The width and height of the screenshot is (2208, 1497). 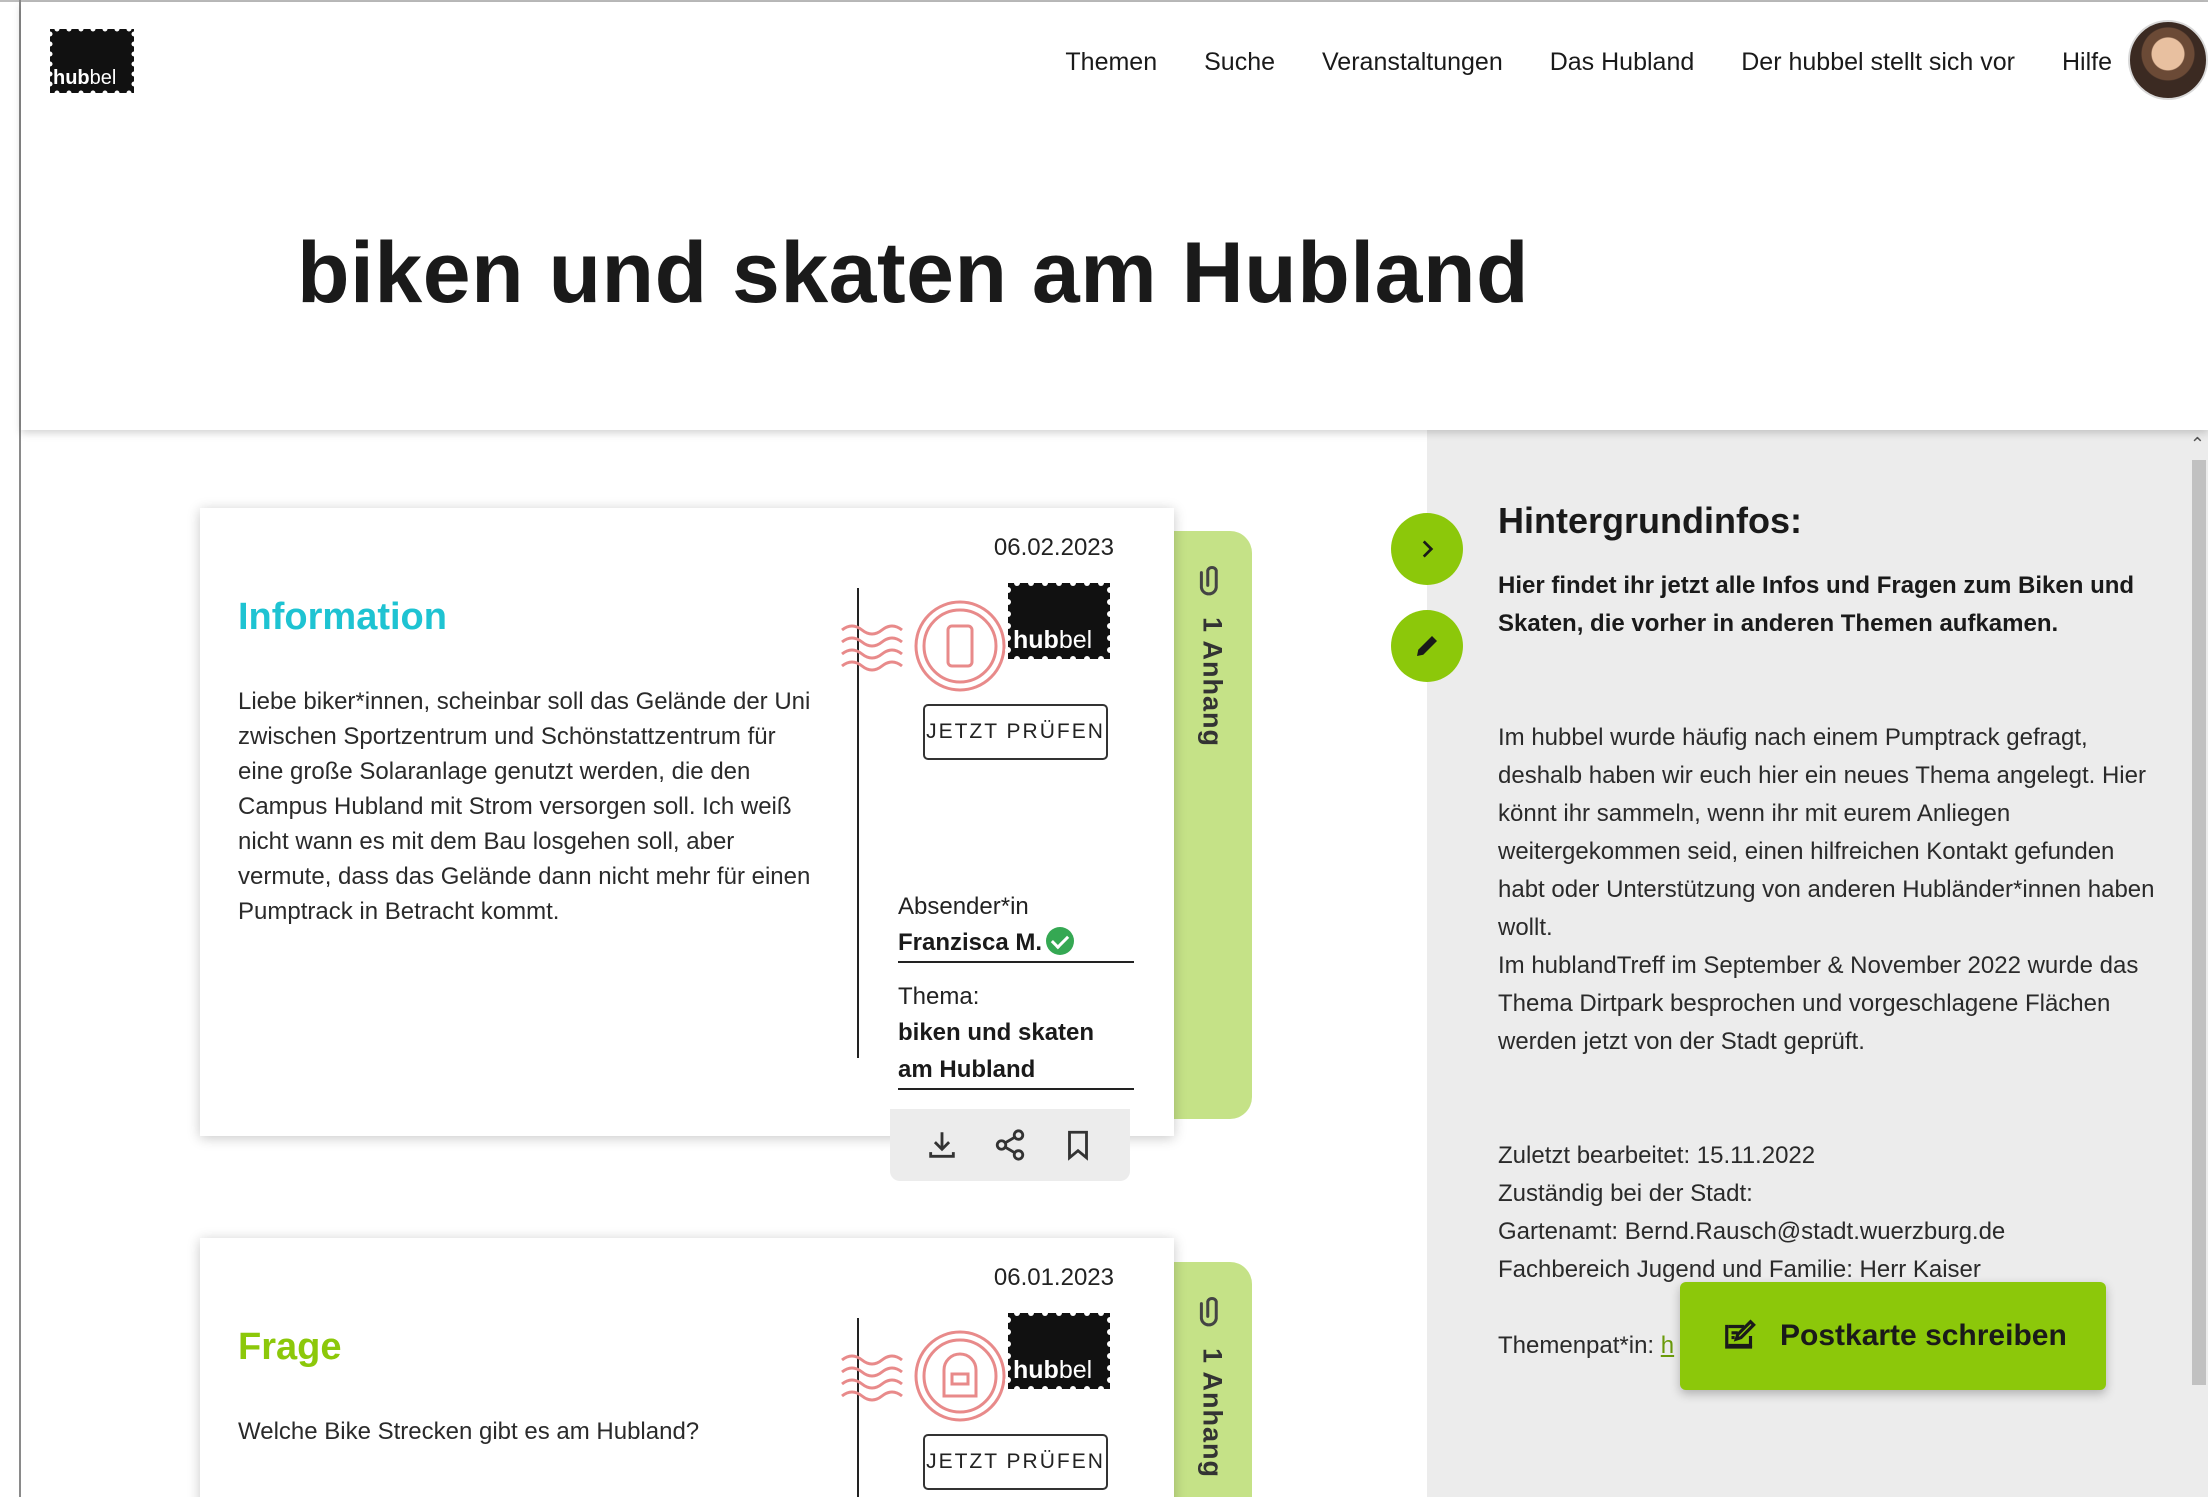 I want to click on sender-label: Absender*in, so click(x=963, y=906).